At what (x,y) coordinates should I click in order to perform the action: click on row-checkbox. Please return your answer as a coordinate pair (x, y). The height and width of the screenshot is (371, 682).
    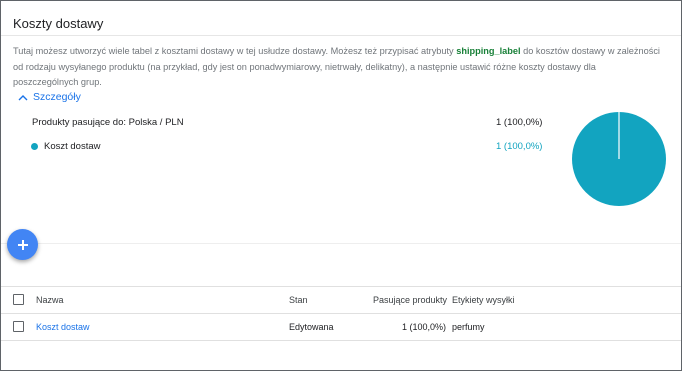
    Looking at the image, I should click on (18, 326).